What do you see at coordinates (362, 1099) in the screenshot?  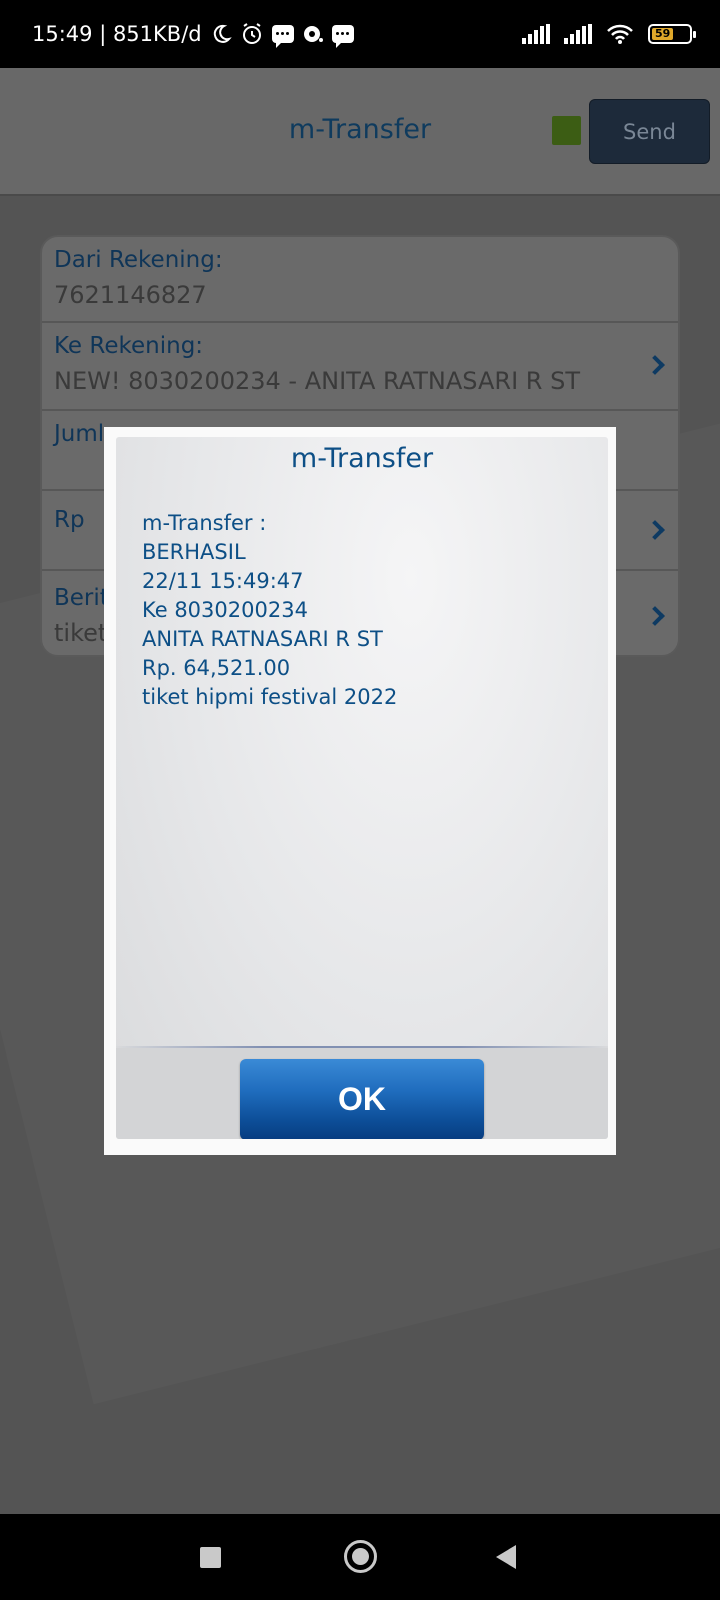 I see `ok-button: OK` at bounding box center [362, 1099].